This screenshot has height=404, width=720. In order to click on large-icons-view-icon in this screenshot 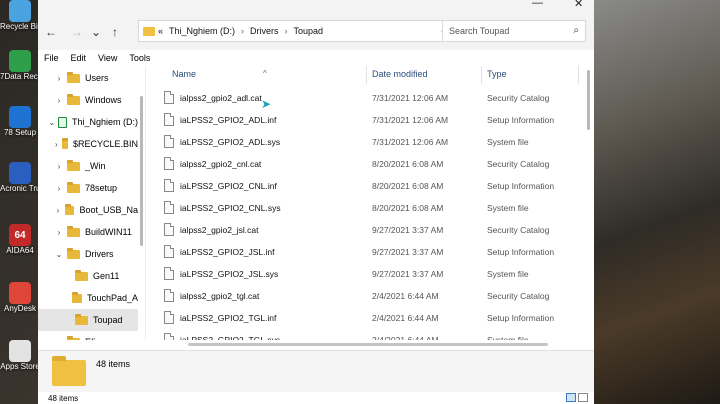, I will do `click(583, 397)`.